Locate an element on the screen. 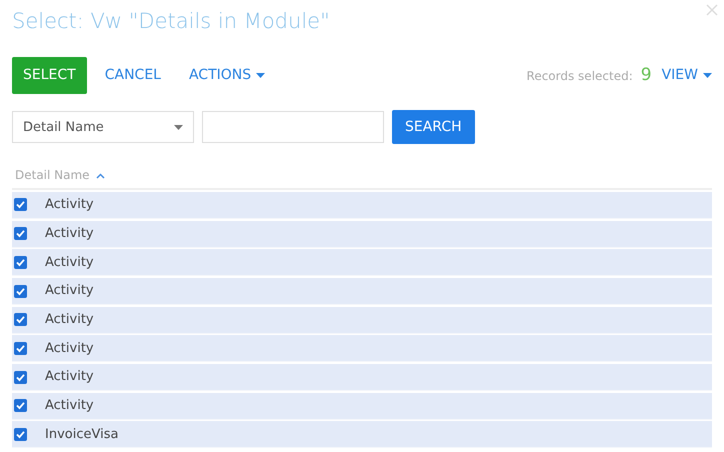  column-dropdown: Detail Name is located at coordinates (103, 127).